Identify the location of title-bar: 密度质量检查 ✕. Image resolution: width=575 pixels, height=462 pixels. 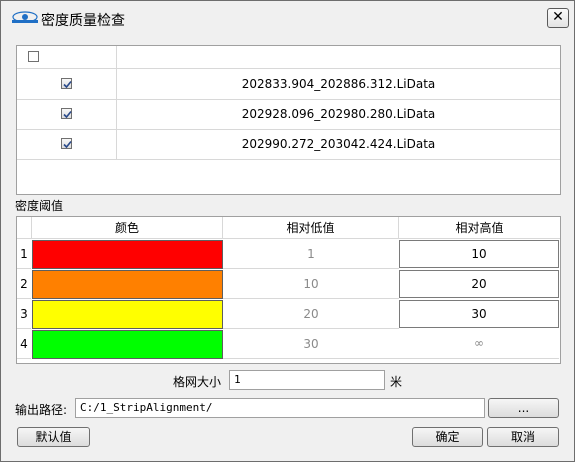
(287, 18).